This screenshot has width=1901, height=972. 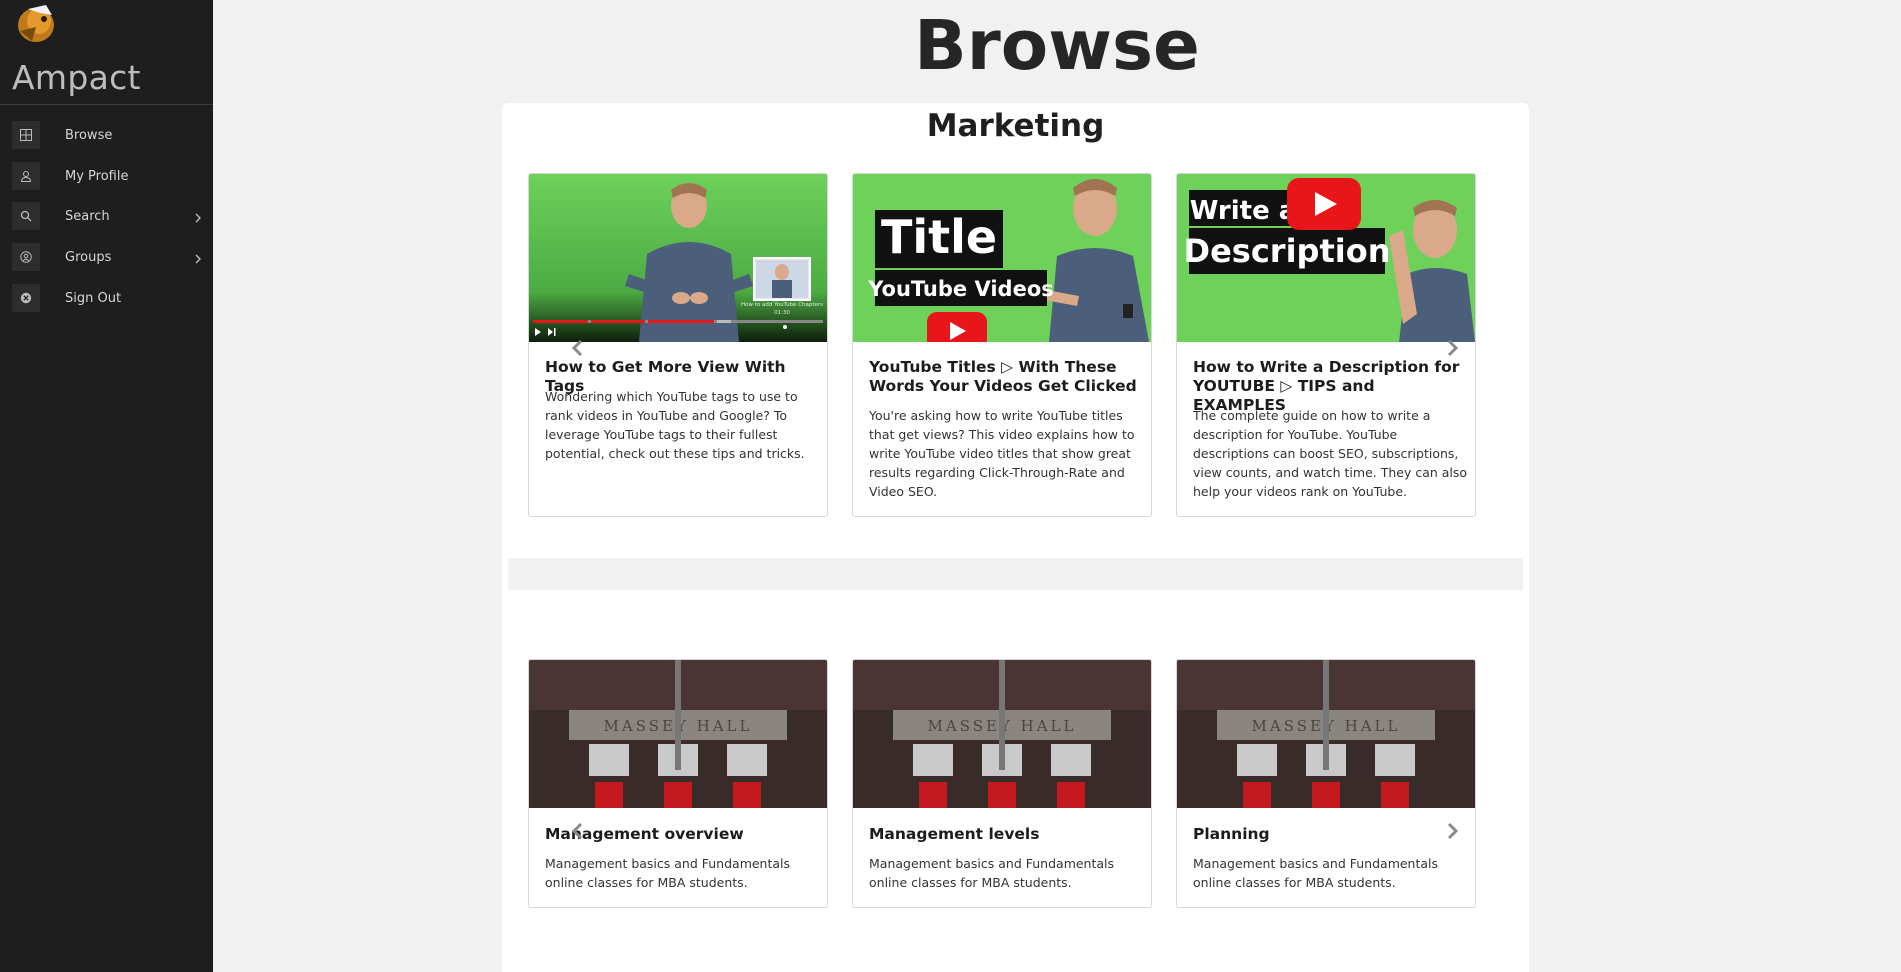 What do you see at coordinates (1287, 251) in the screenshot?
I see `thumbnail-text-large: Description` at bounding box center [1287, 251].